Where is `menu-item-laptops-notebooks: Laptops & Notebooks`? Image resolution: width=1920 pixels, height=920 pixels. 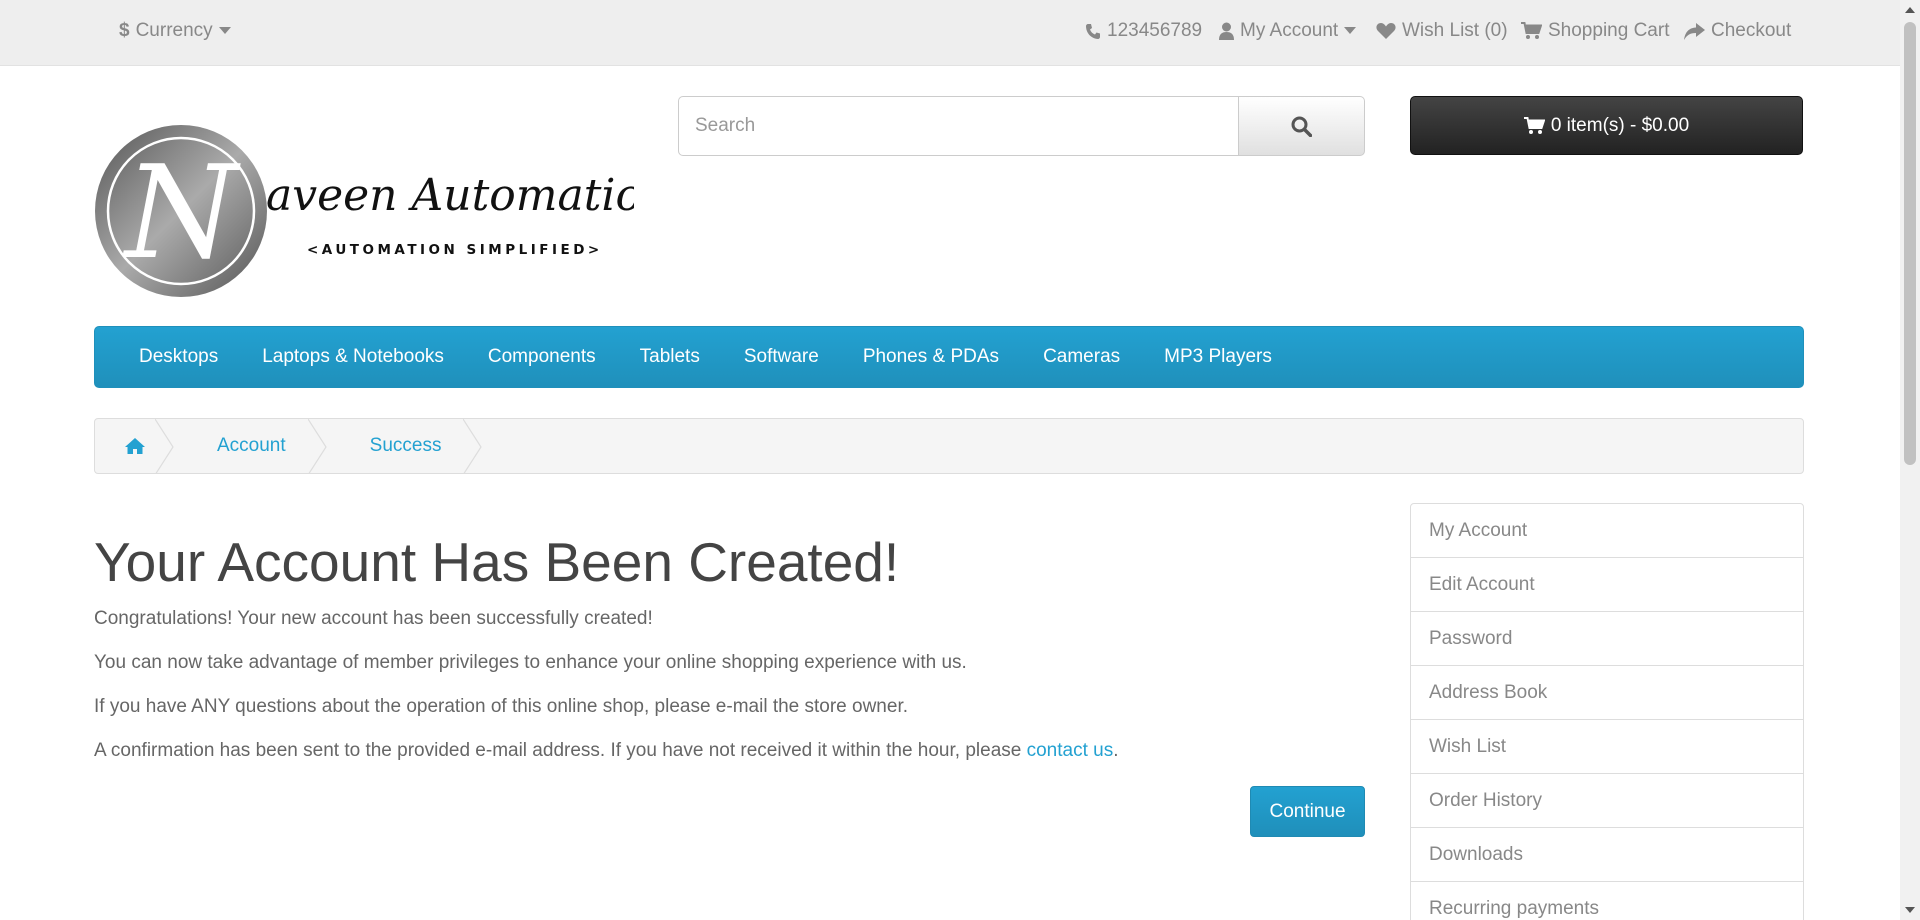
menu-item-laptops-notebooks: Laptops & Notebooks is located at coordinates (353, 357).